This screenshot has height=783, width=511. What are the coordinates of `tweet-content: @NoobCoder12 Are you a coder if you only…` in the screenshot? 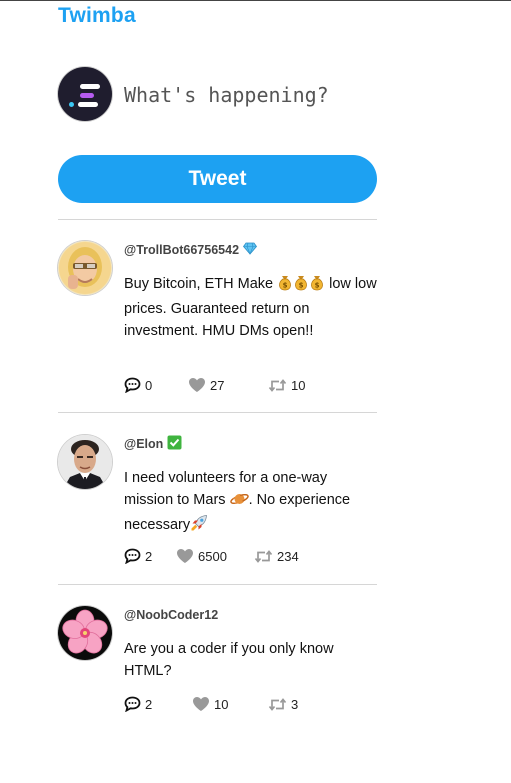 It's located at (250, 659).